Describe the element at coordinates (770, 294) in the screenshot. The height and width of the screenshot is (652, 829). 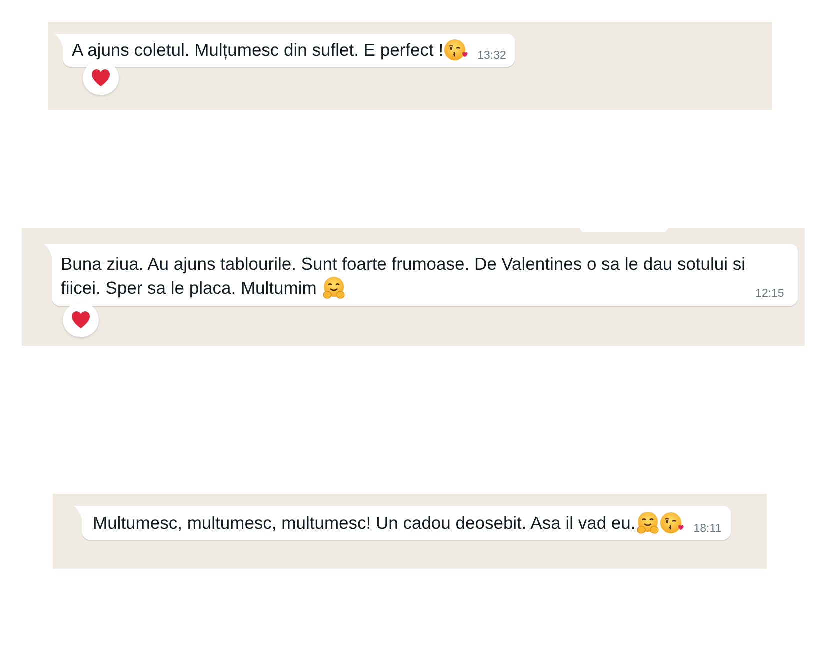
I see `message-time: 12:15` at that location.